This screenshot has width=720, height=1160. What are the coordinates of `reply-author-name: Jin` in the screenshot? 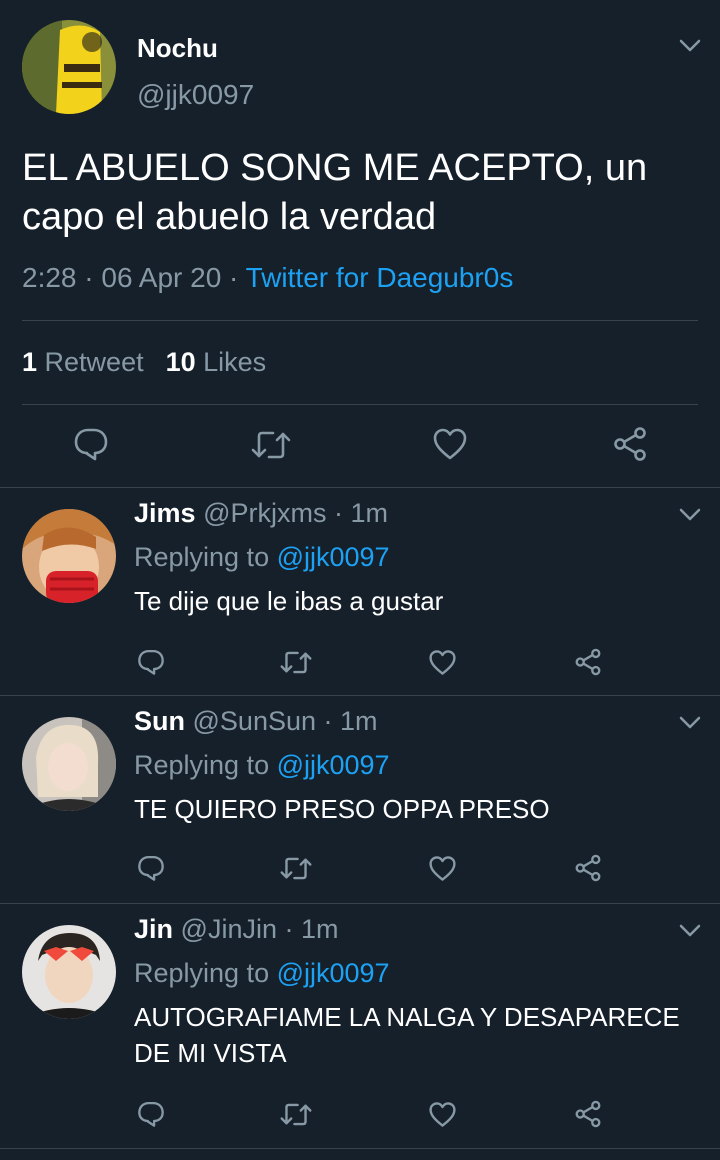 It's located at (153, 929).